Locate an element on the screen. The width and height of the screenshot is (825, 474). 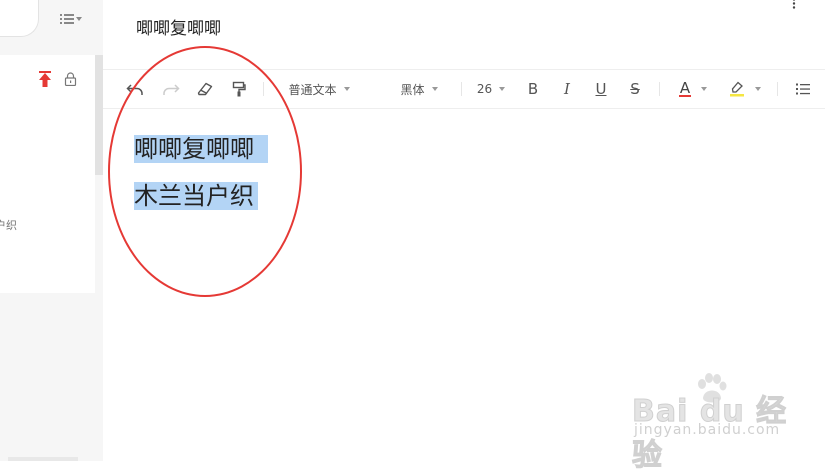
bullet-list-icon is located at coordinates (803, 89).